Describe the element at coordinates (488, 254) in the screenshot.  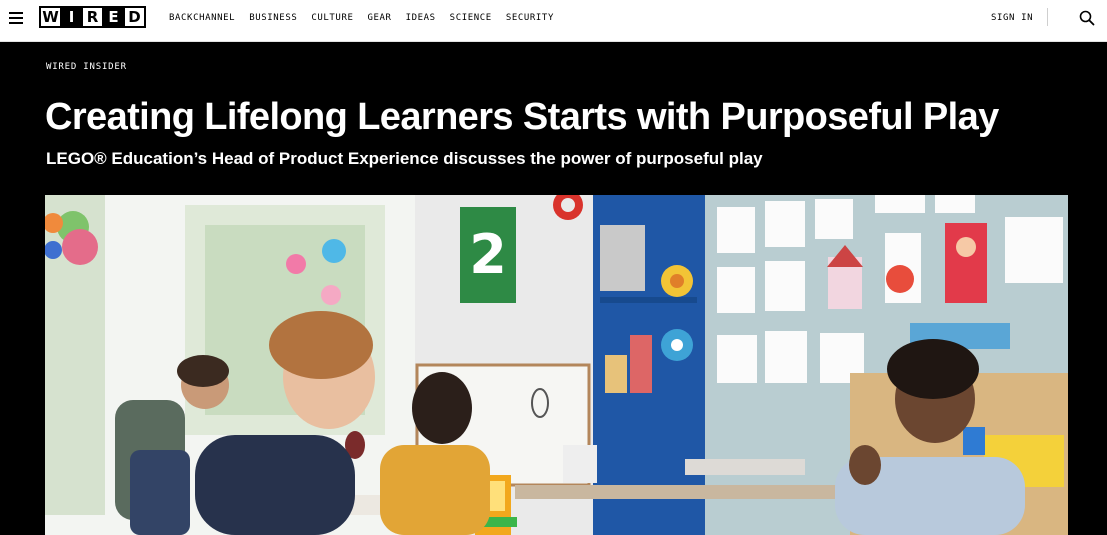
I see `svg-text: 2` at that location.